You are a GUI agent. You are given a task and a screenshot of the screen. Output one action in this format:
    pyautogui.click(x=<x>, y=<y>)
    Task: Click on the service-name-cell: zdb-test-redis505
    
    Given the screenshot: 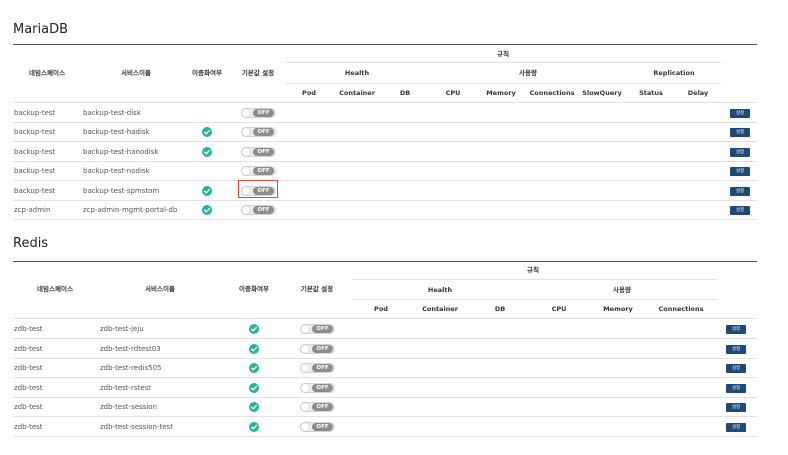 What is the action you would take?
    pyautogui.click(x=131, y=368)
    